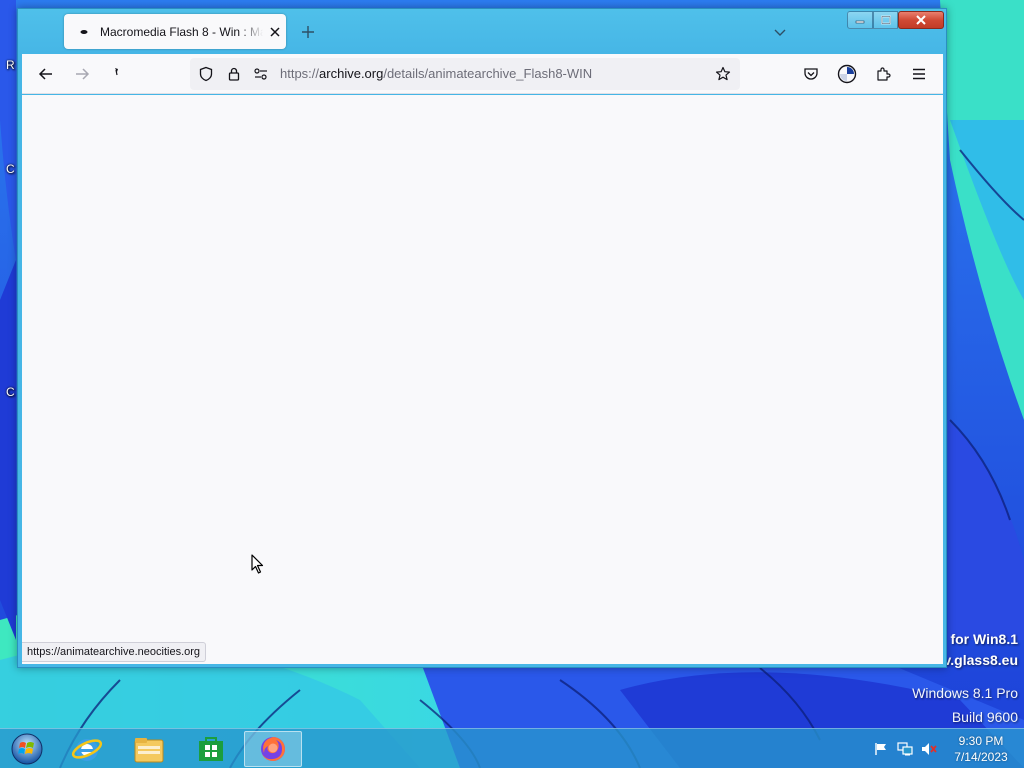 This screenshot has width=1024, height=768. Describe the element at coordinates (261, 74) in the screenshot. I see `permissions-icon` at that location.